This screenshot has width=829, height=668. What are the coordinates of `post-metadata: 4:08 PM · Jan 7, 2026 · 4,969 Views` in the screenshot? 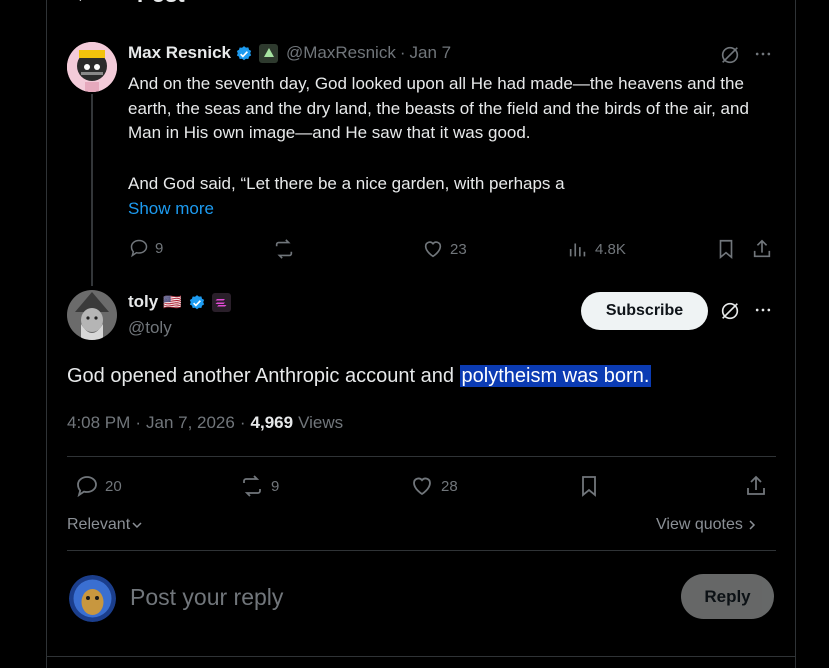 It's located at (205, 423).